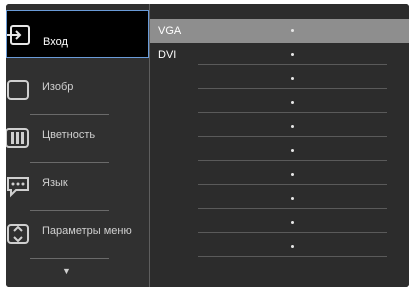  What do you see at coordinates (77, 34) in the screenshot?
I see `menu-item-input: Вход` at bounding box center [77, 34].